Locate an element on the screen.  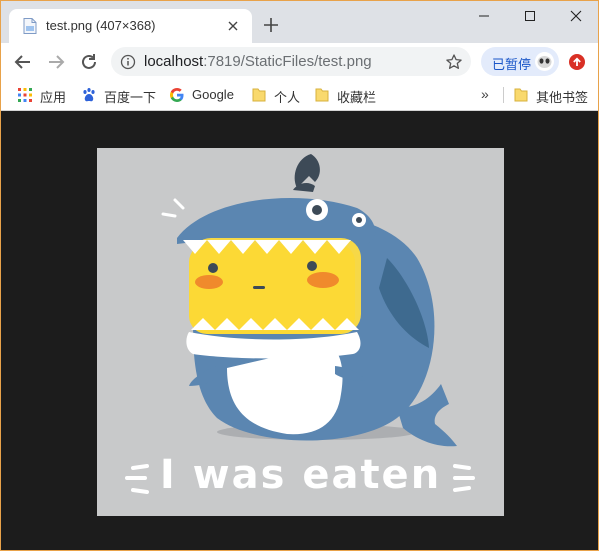
close-tab-icon is located at coordinates (233, 26).